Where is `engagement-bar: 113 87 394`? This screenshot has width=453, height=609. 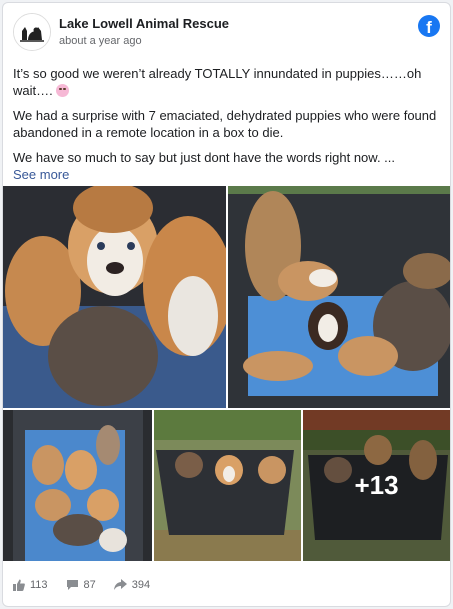 engagement-bar: 113 87 394 is located at coordinates (226, 585).